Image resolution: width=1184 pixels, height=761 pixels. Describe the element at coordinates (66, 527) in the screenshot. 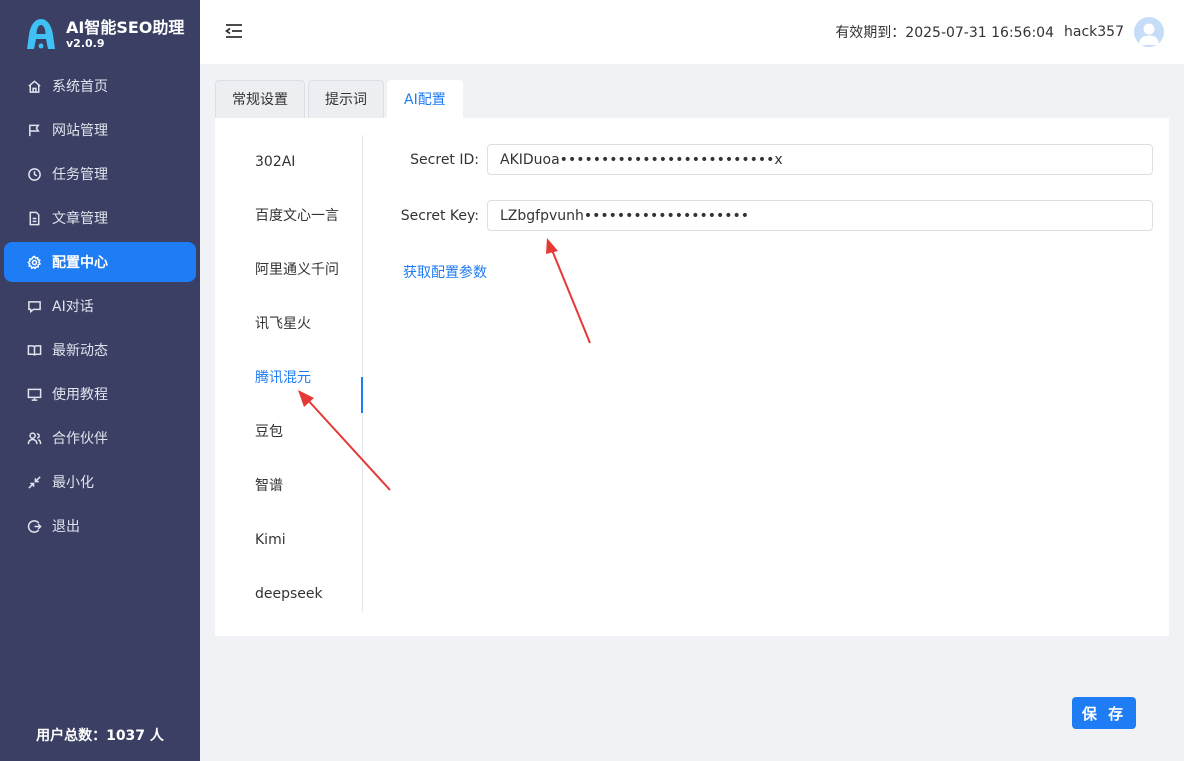

I see `sidebar-item-label: 退出` at that location.